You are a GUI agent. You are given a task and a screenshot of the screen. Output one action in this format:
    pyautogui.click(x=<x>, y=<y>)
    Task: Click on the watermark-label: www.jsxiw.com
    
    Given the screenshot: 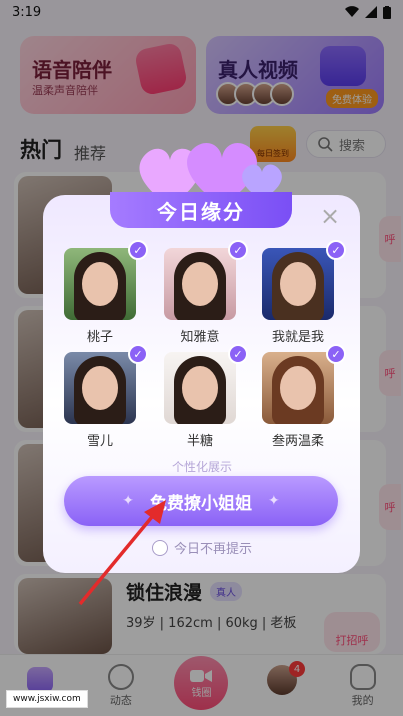 What is the action you would take?
    pyautogui.click(x=47, y=699)
    